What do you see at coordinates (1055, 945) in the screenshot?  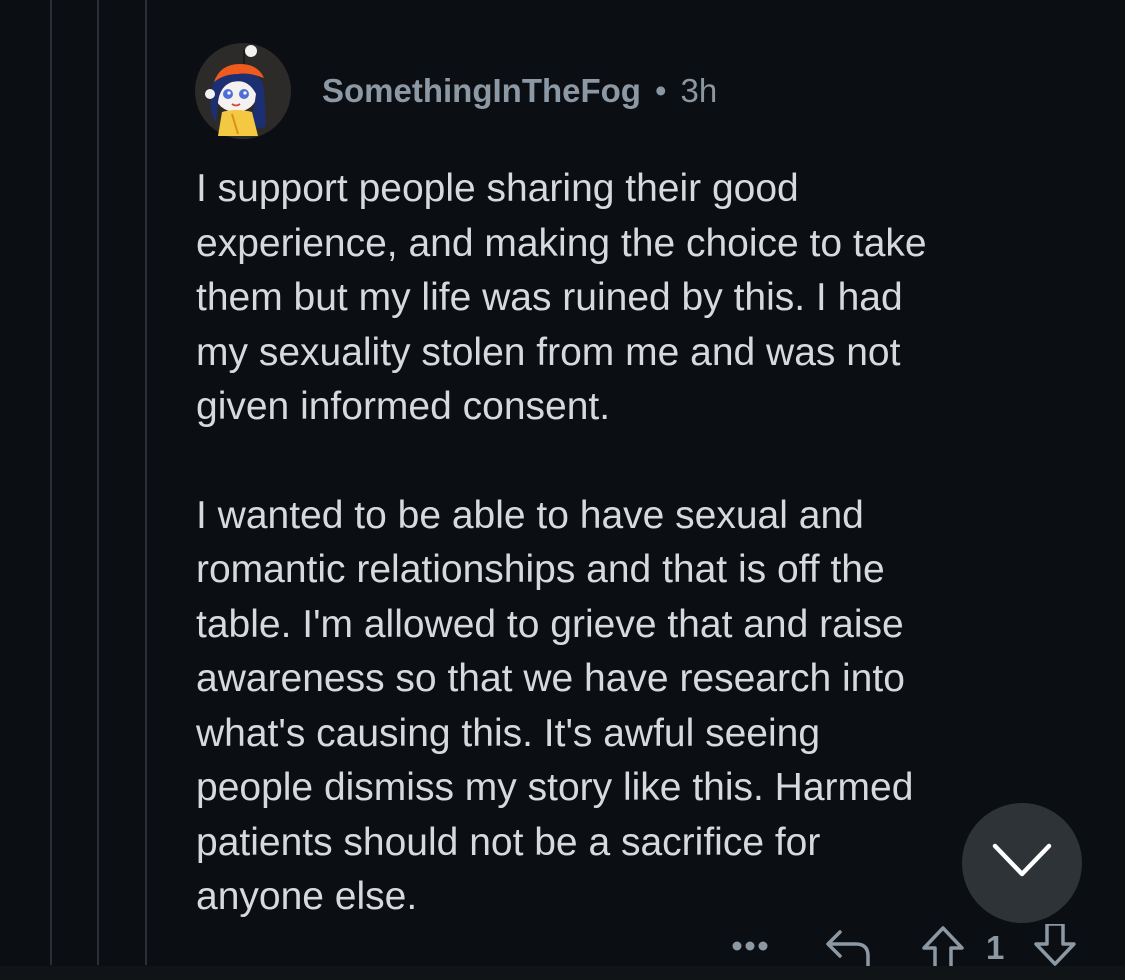 I see `downvote-button` at bounding box center [1055, 945].